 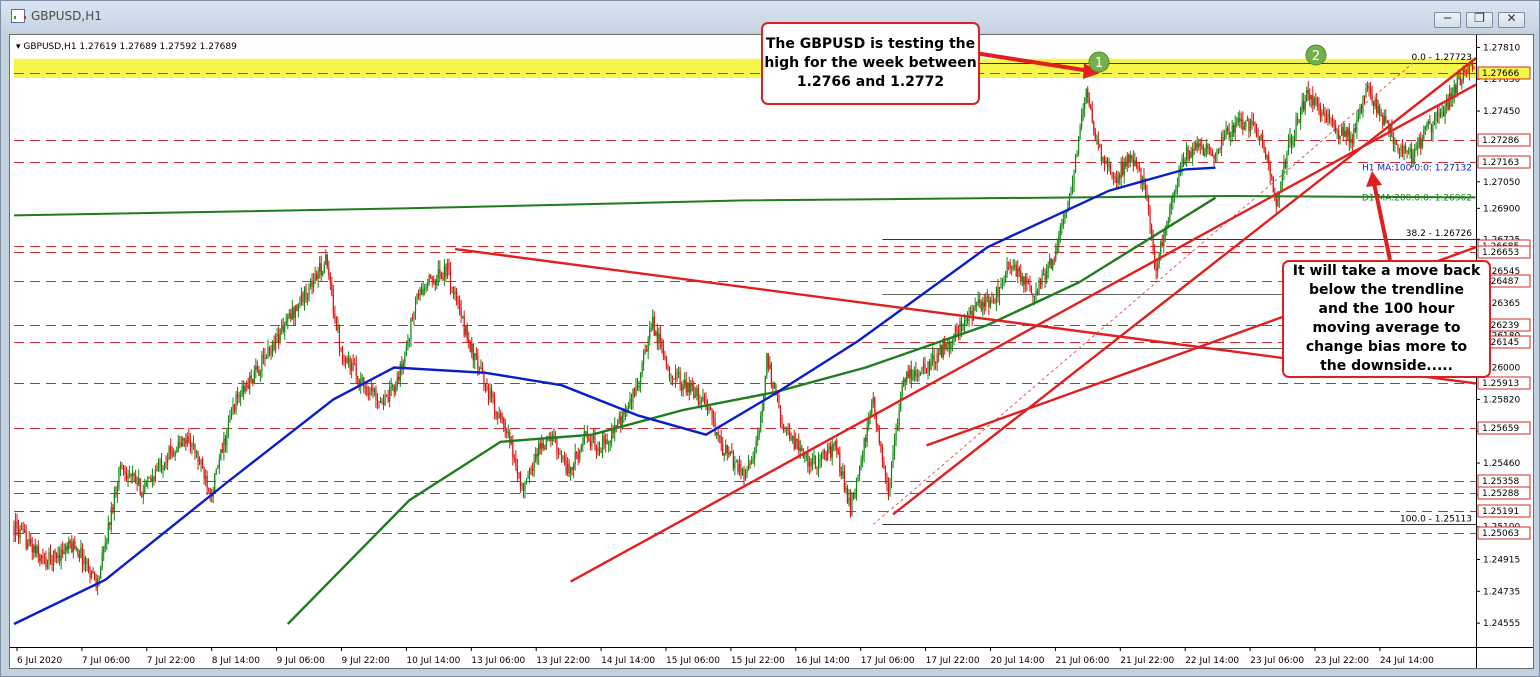 I want to click on restore-button: ❐, so click(x=1479, y=19).